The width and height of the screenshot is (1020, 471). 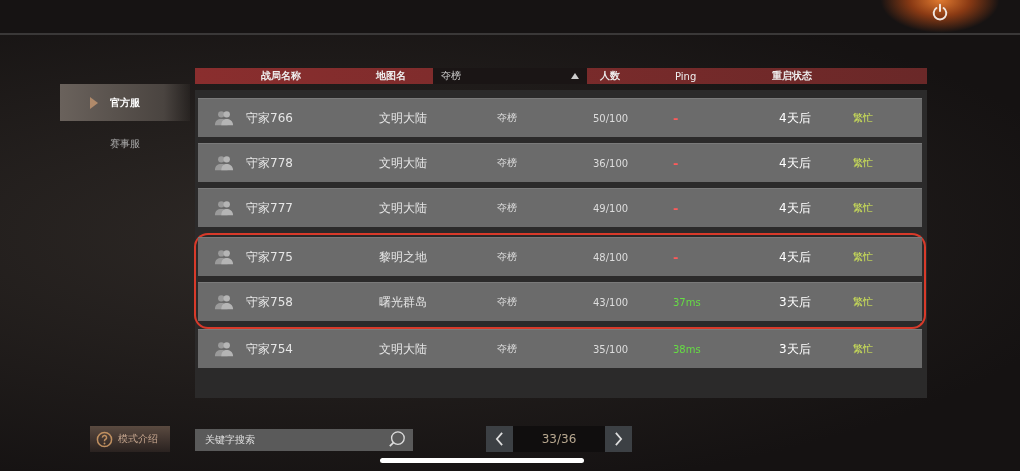 I want to click on column-header: 地图名, so click(x=391, y=76).